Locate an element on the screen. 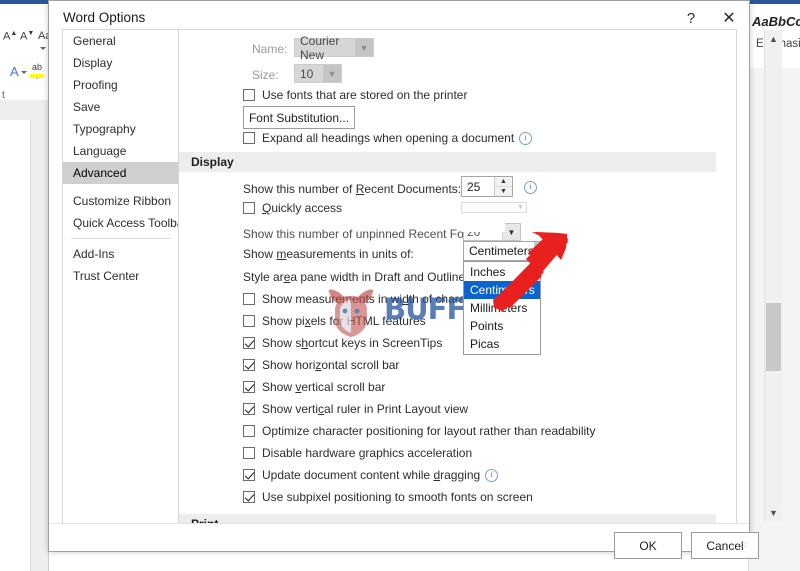 The height and width of the screenshot is (571, 800). show-vertical-ruler-row: Show vertical ruler in Print Layout view is located at coordinates (355, 409).